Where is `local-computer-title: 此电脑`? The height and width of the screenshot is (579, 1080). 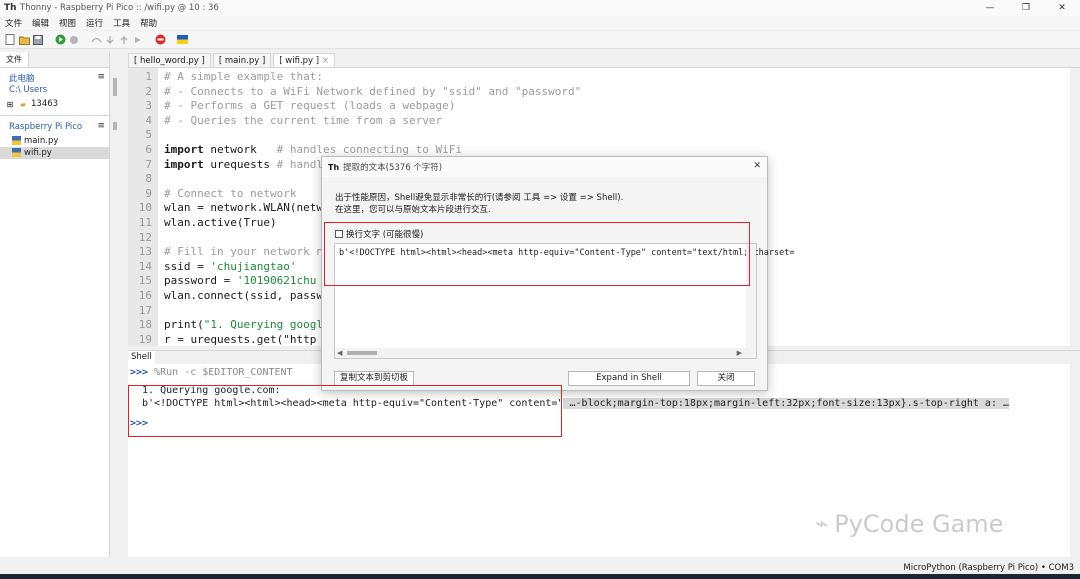 local-computer-title: 此电脑 is located at coordinates (22, 79).